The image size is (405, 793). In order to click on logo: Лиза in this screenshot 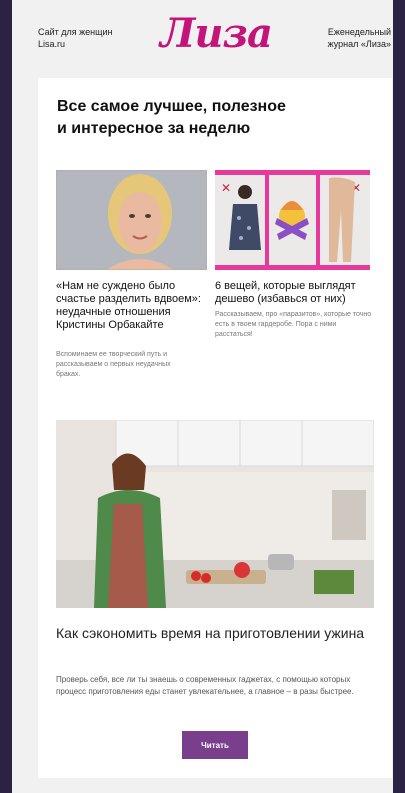, I will do `click(216, 34)`.